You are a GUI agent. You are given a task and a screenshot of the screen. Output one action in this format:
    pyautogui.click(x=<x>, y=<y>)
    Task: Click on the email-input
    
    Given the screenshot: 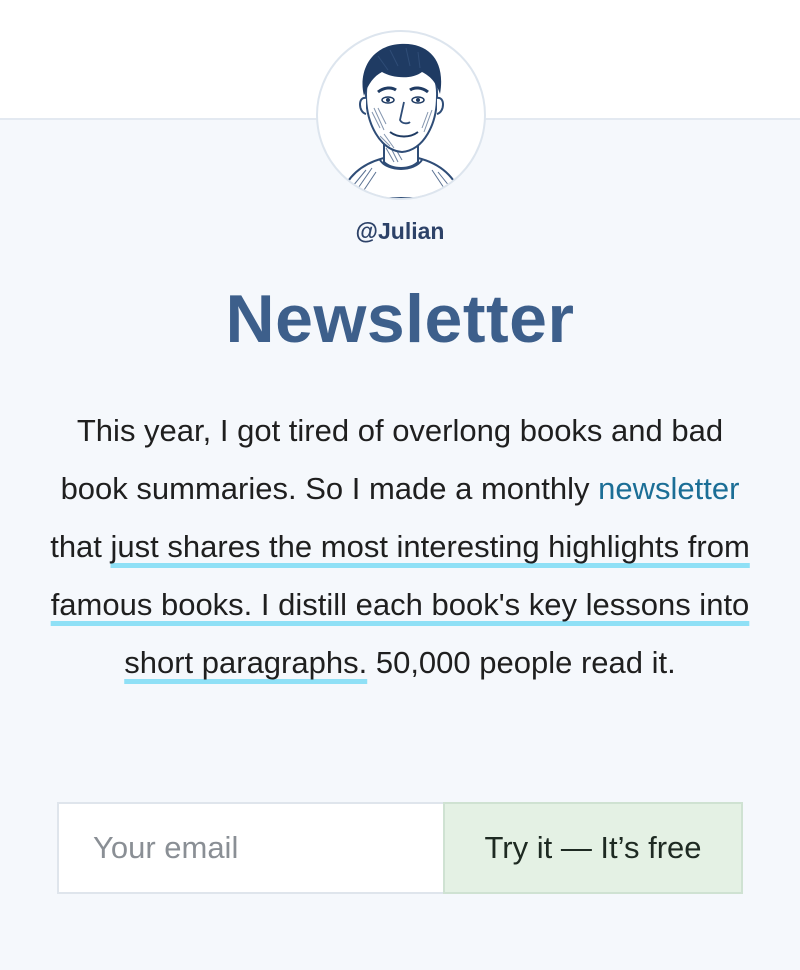 What is the action you would take?
    pyautogui.click(x=250, y=848)
    